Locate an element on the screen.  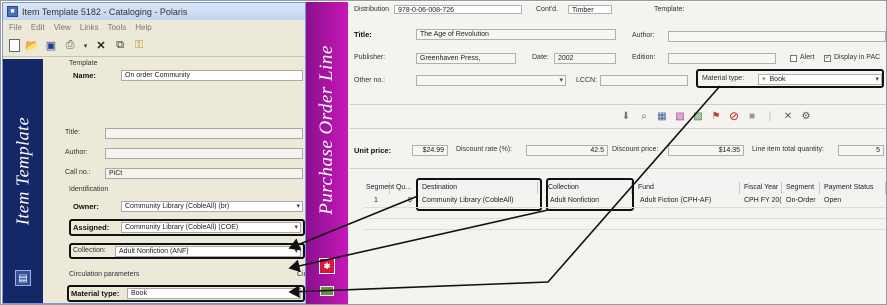
lccn-field is located at coordinates (644, 80).